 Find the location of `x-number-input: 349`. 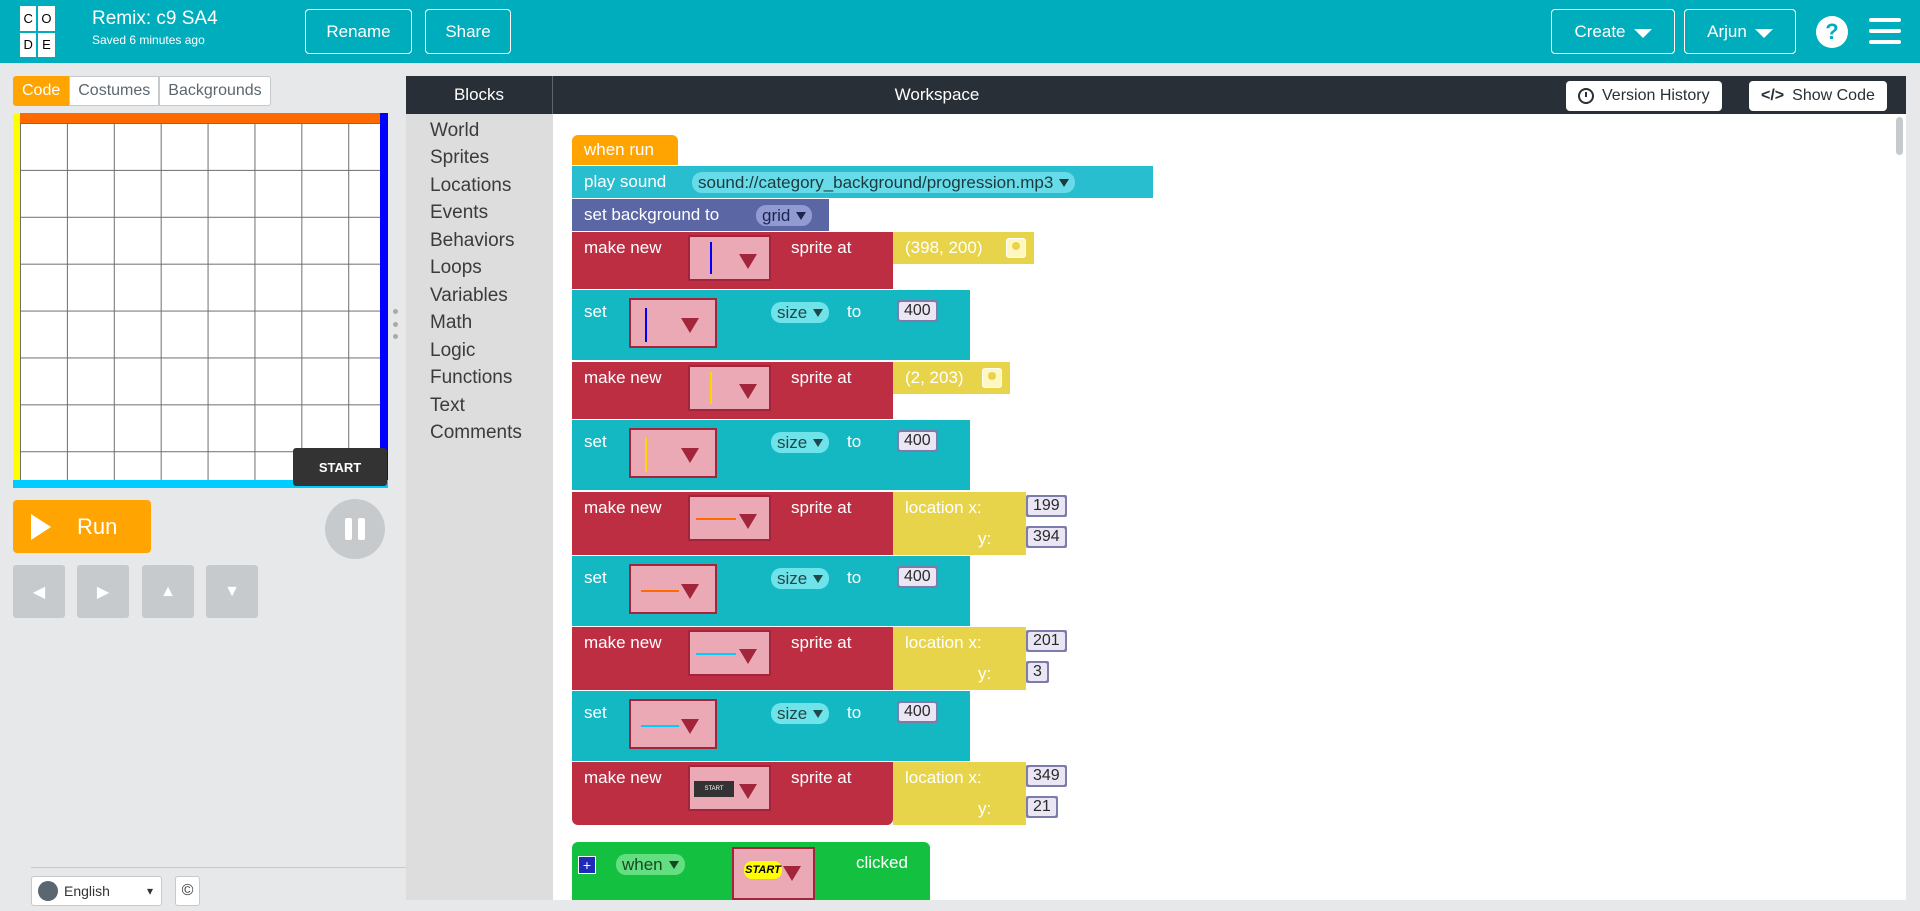

x-number-input: 349 is located at coordinates (1046, 776).